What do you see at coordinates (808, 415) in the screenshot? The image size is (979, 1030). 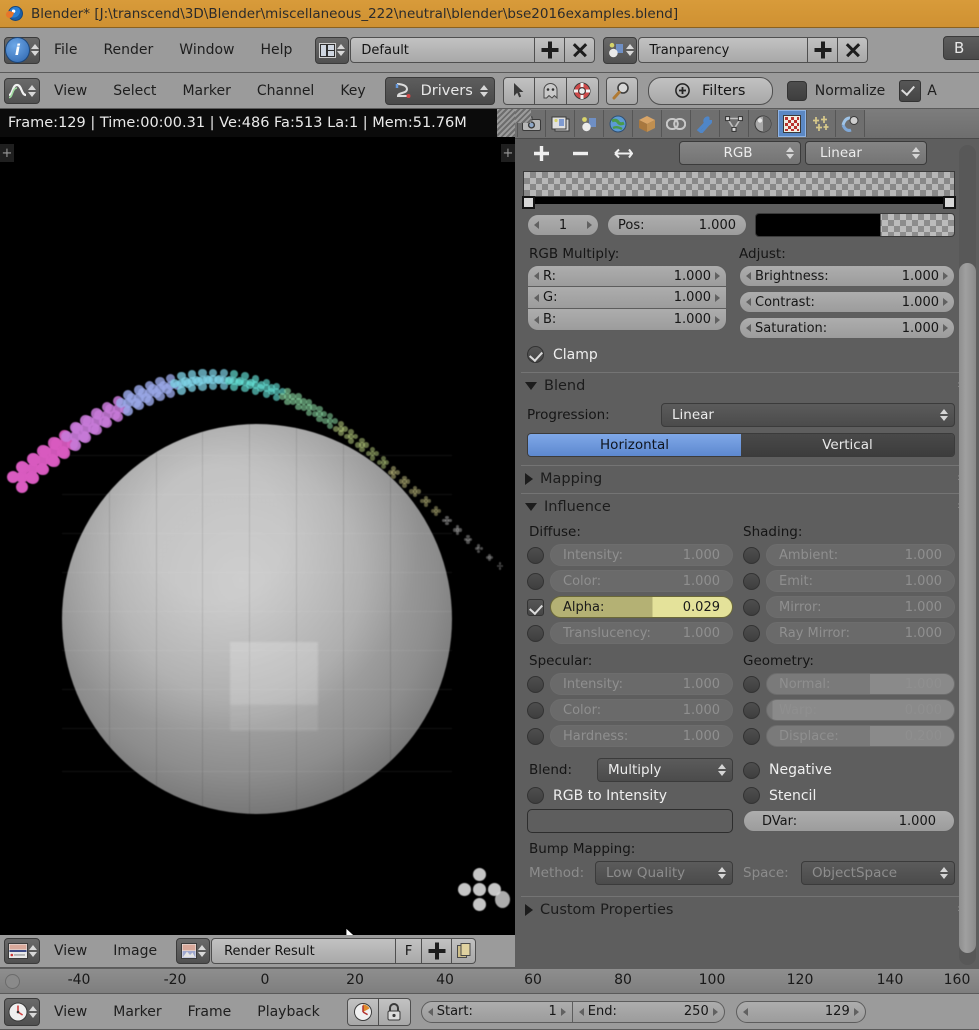 I see `progression-select: Linear` at bounding box center [808, 415].